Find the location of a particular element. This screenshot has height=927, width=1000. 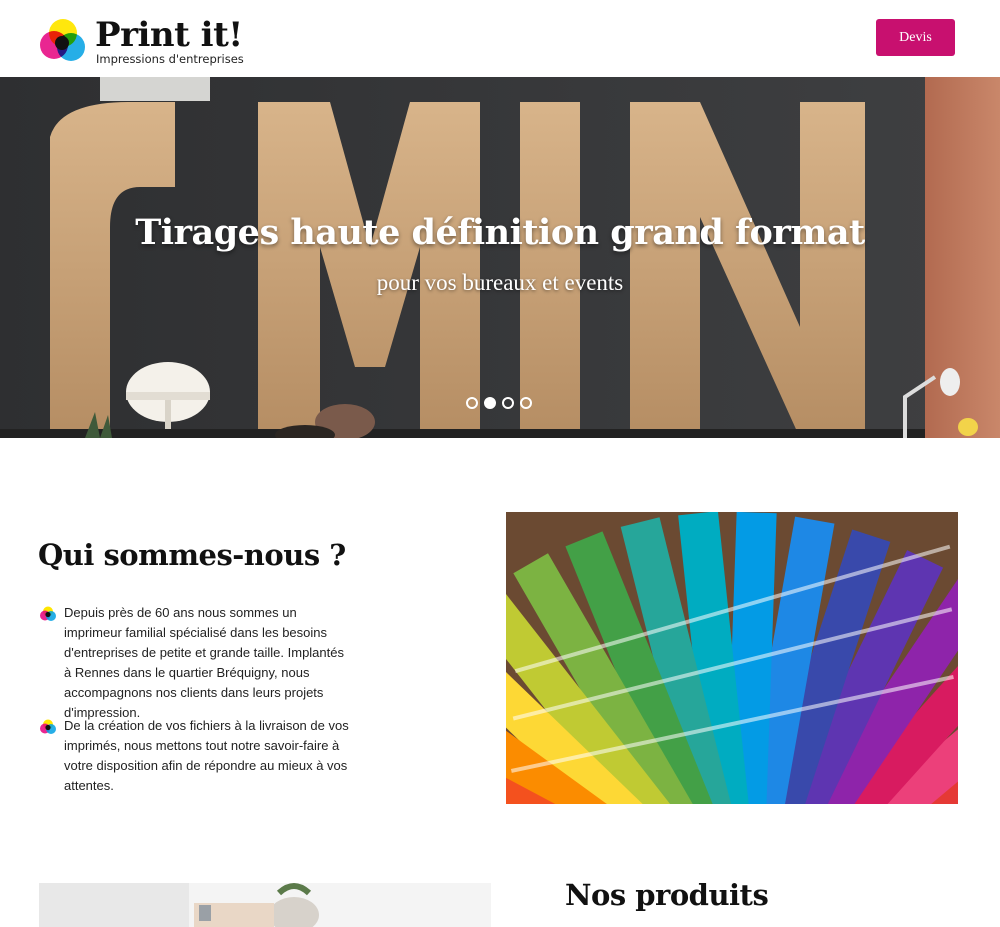

about-title: Qui sommes-nous ? is located at coordinates (192, 555).